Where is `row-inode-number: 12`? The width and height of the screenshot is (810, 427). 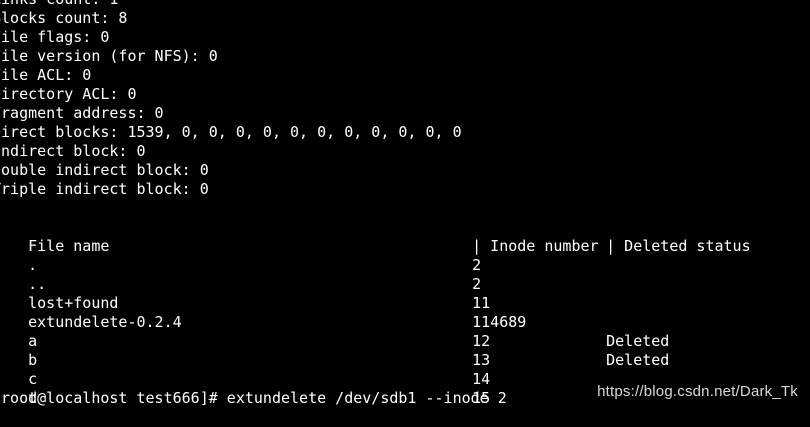 row-inode-number: 12 is located at coordinates (481, 341).